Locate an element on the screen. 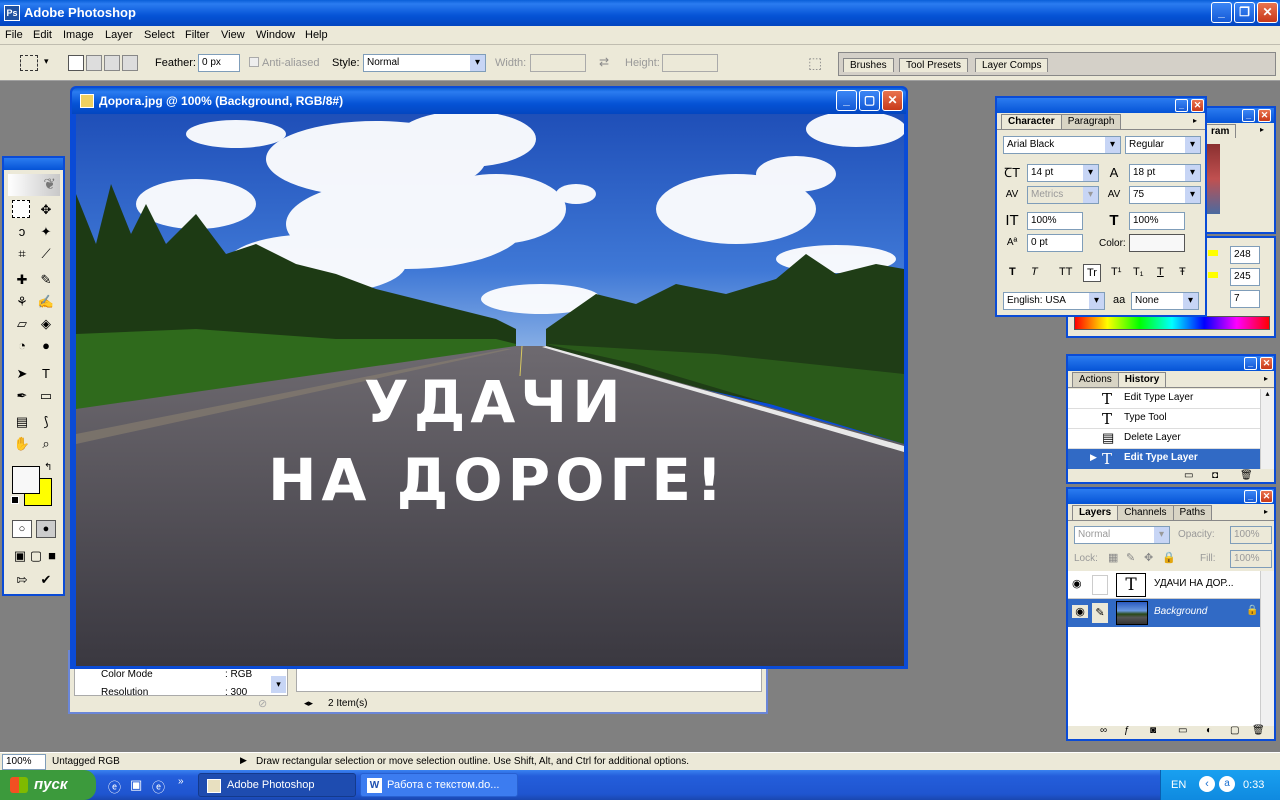  character-minimize: _ is located at coordinates (1181, 105).